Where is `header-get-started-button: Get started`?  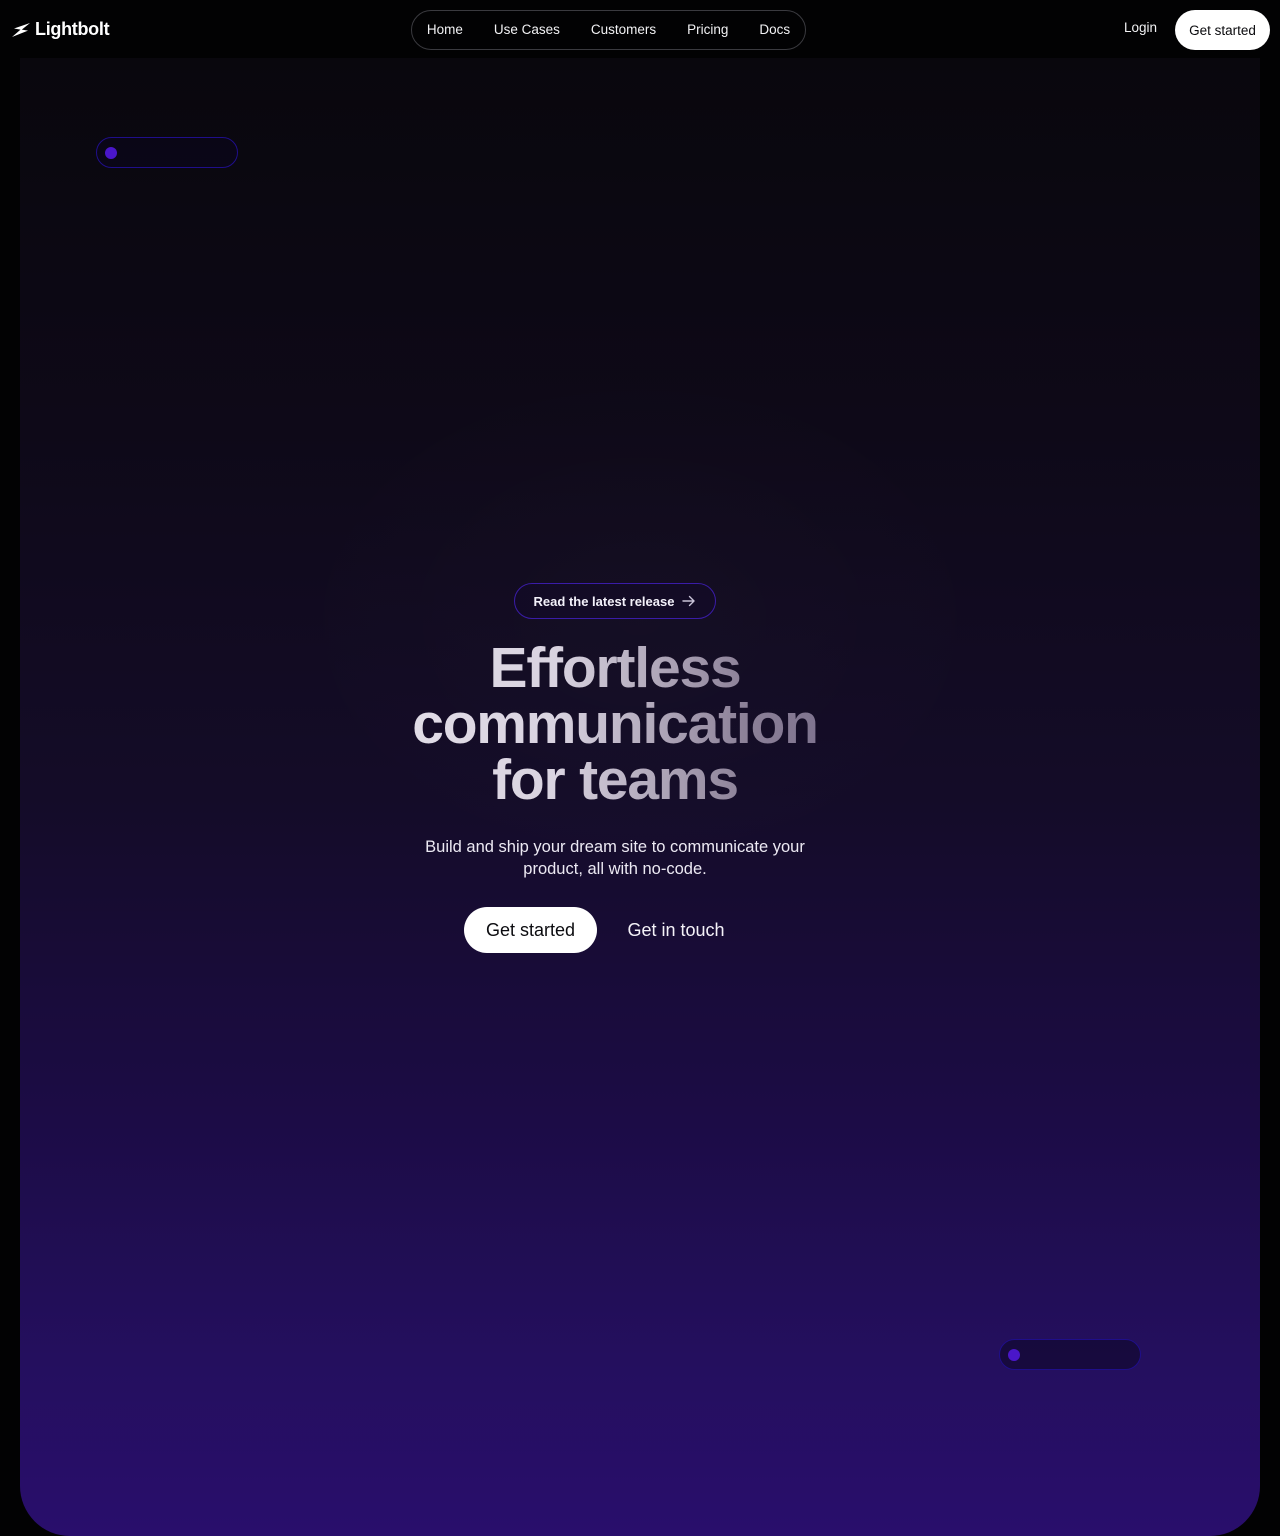
header-get-started-button: Get started is located at coordinates (1222, 30).